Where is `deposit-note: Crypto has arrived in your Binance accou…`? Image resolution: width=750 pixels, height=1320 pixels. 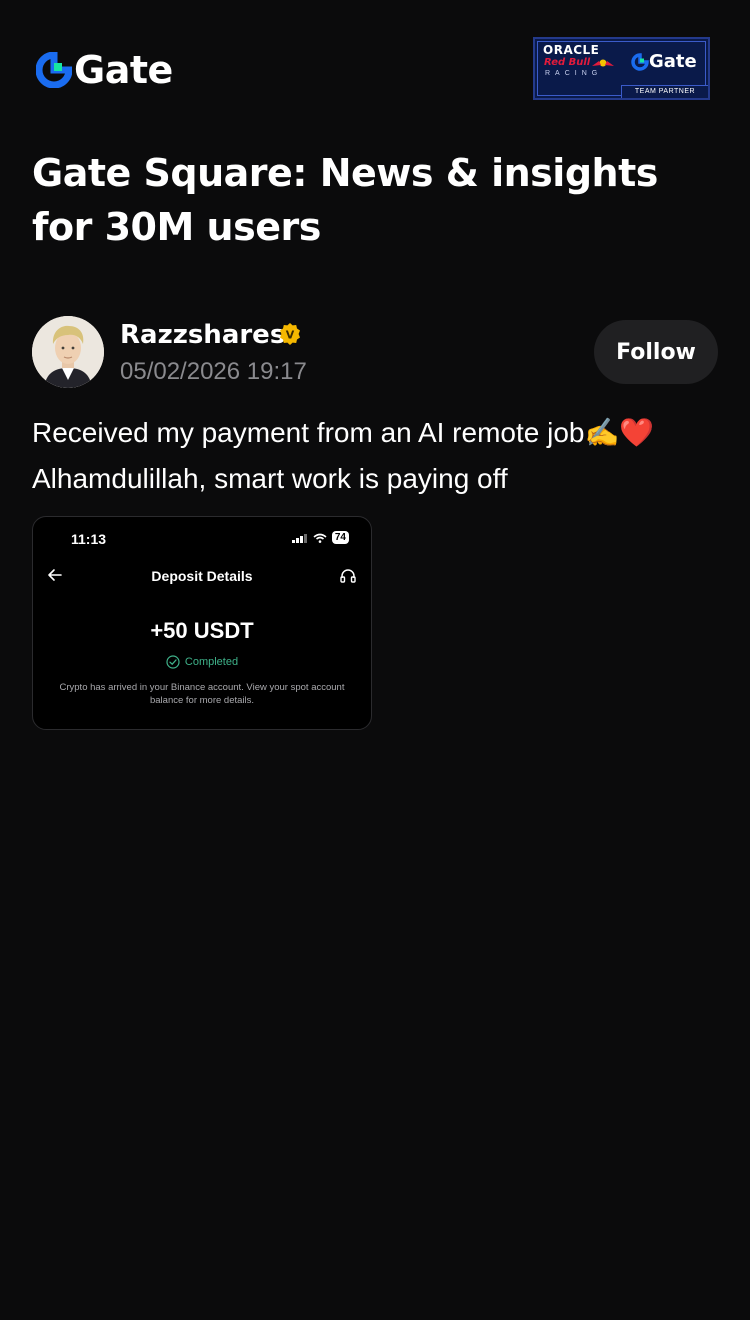 deposit-note: Crypto has arrived in your Binance accou… is located at coordinates (202, 694).